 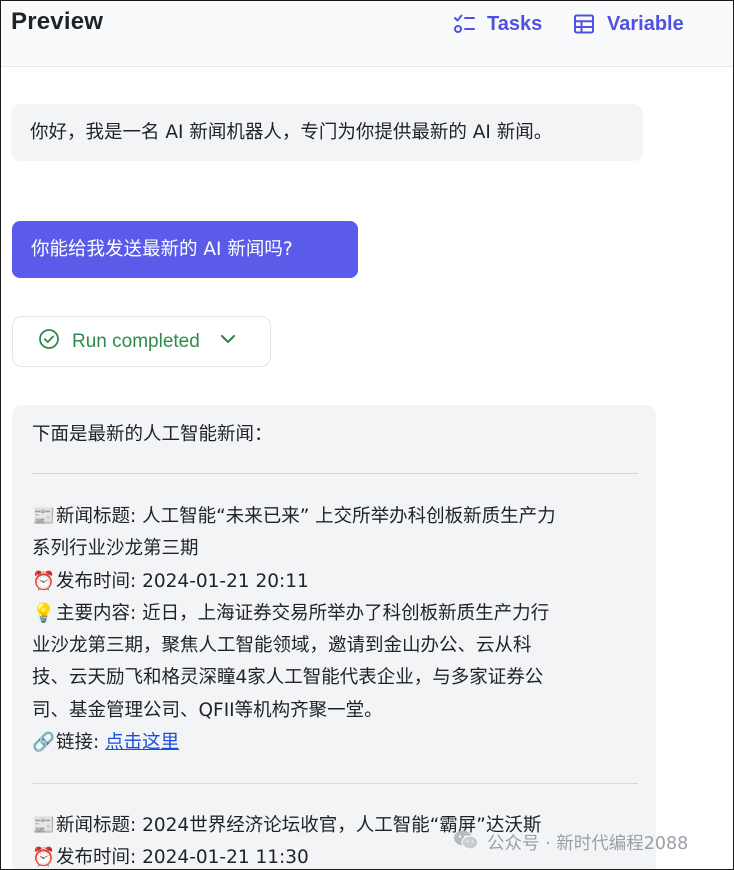 What do you see at coordinates (464, 24) in the screenshot?
I see `checklist-icon` at bounding box center [464, 24].